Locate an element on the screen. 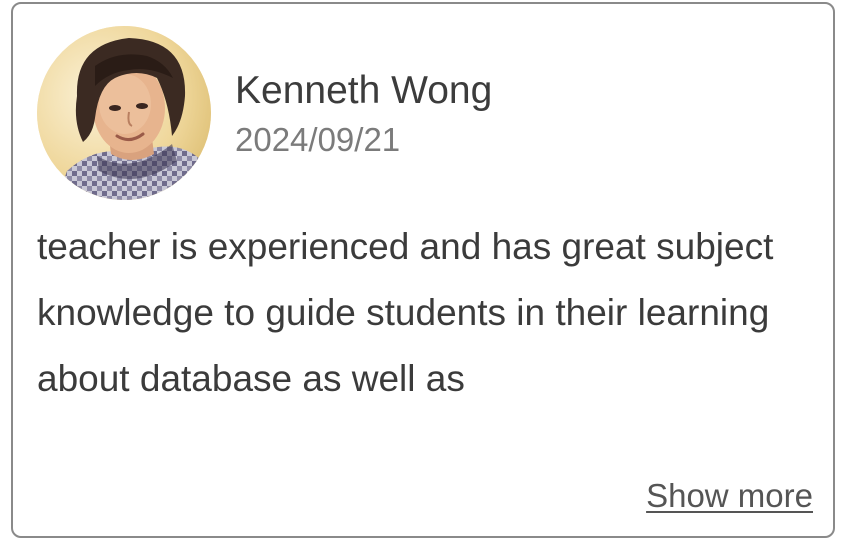 The height and width of the screenshot is (545, 841). avatar is located at coordinates (124, 113).